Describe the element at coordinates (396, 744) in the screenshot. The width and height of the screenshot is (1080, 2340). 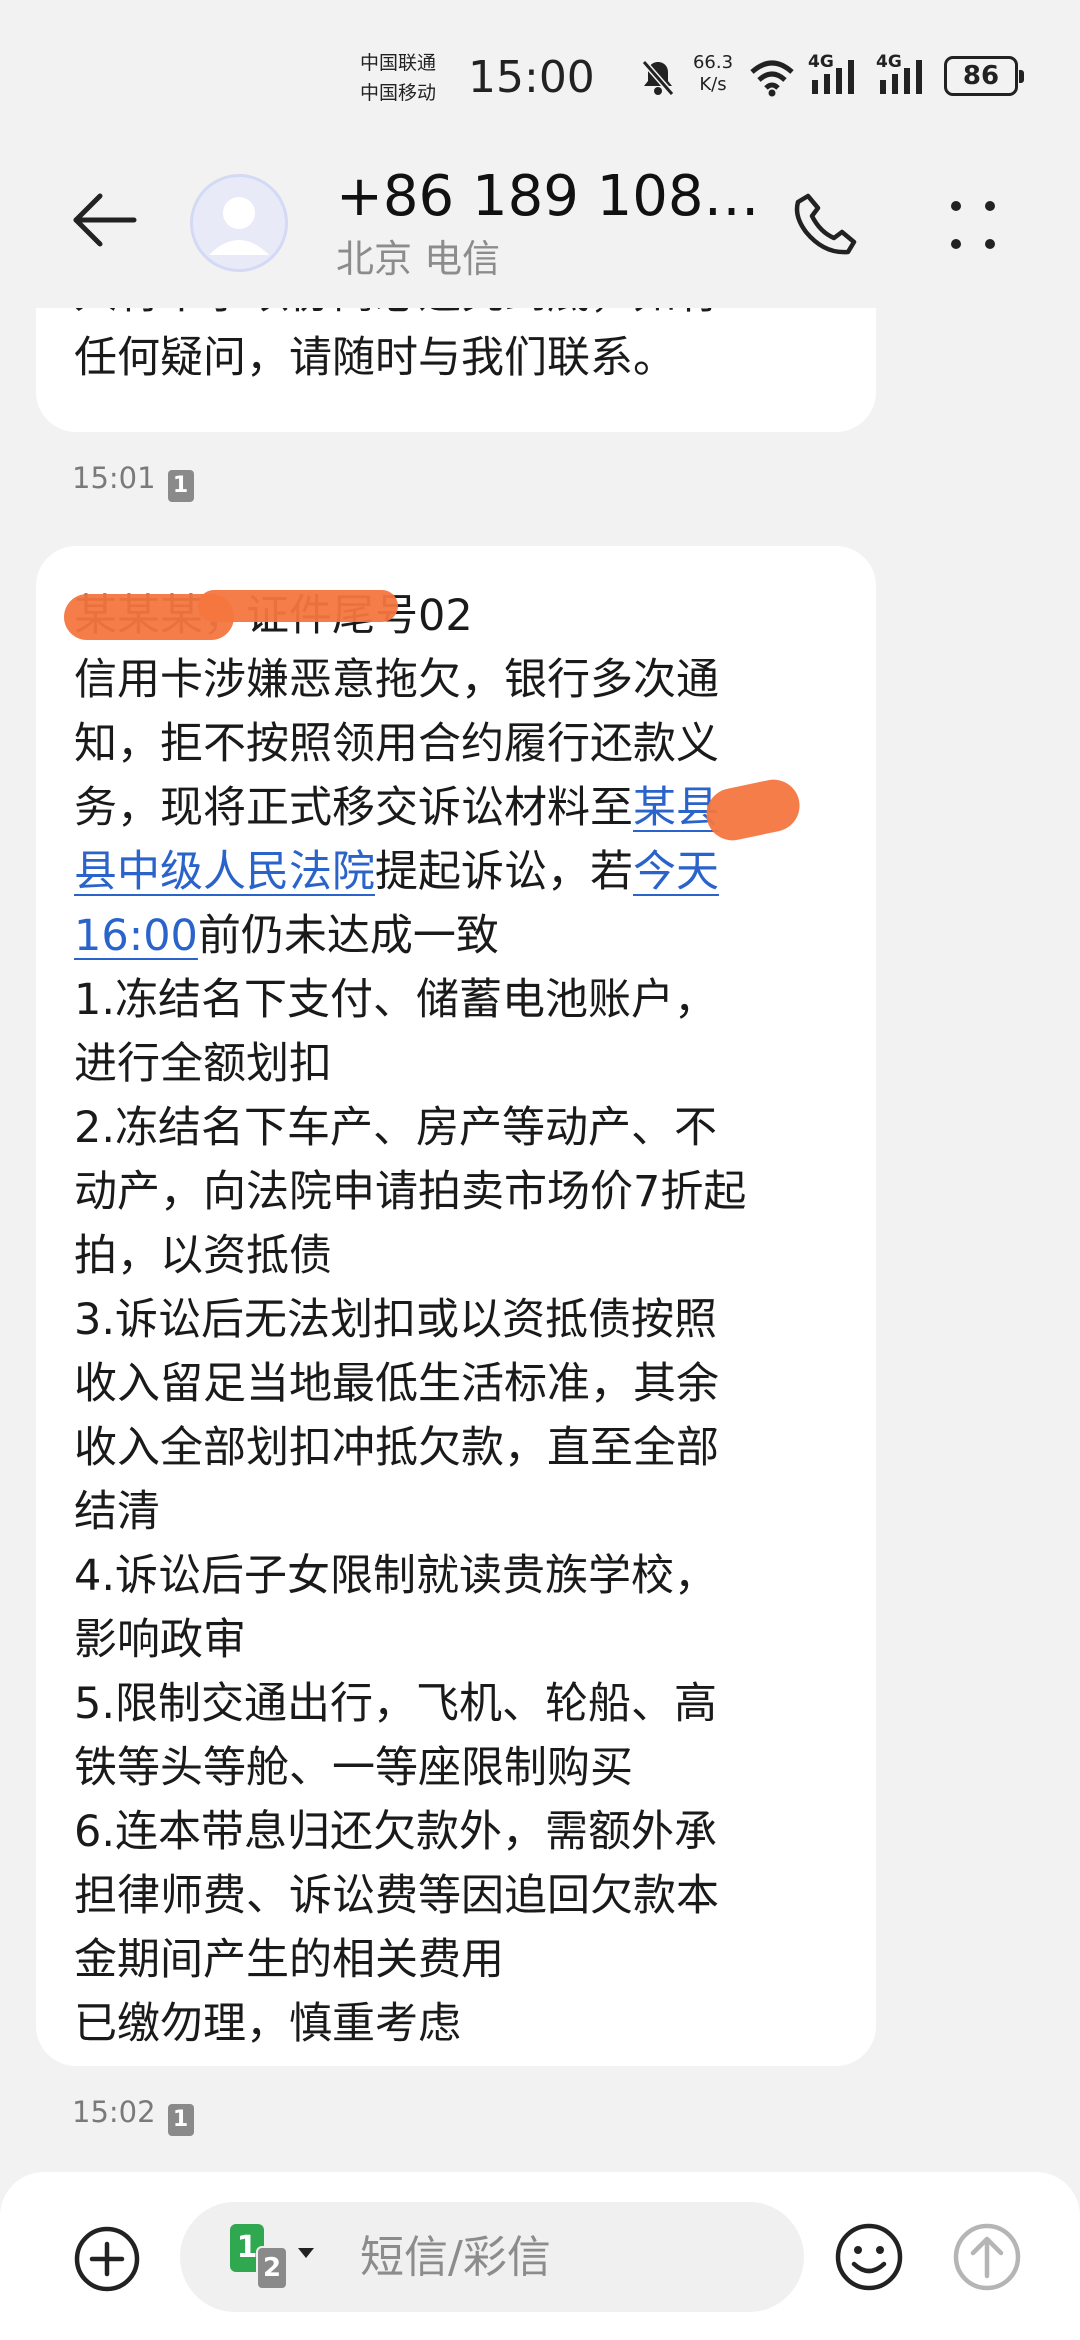
I see `message-line: 知，拒不按照领用合约履行还款义` at that location.